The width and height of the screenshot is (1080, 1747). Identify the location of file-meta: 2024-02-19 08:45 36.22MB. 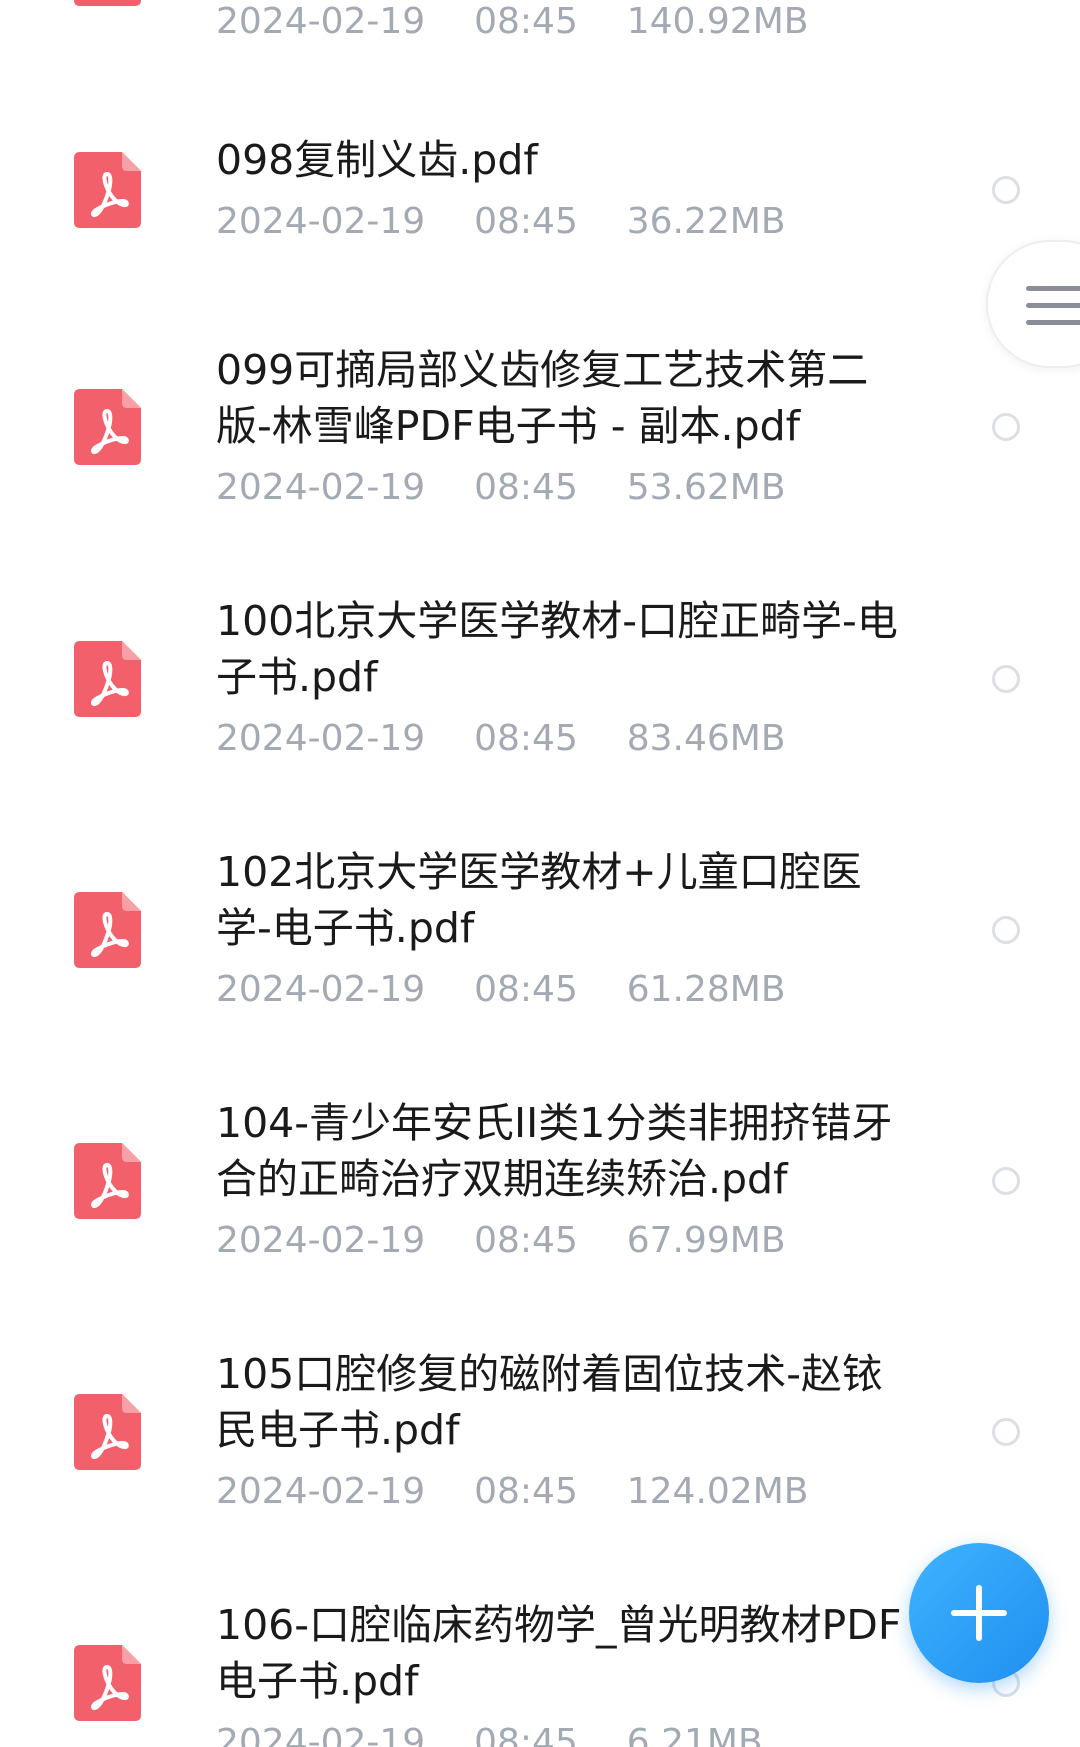
(566, 222).